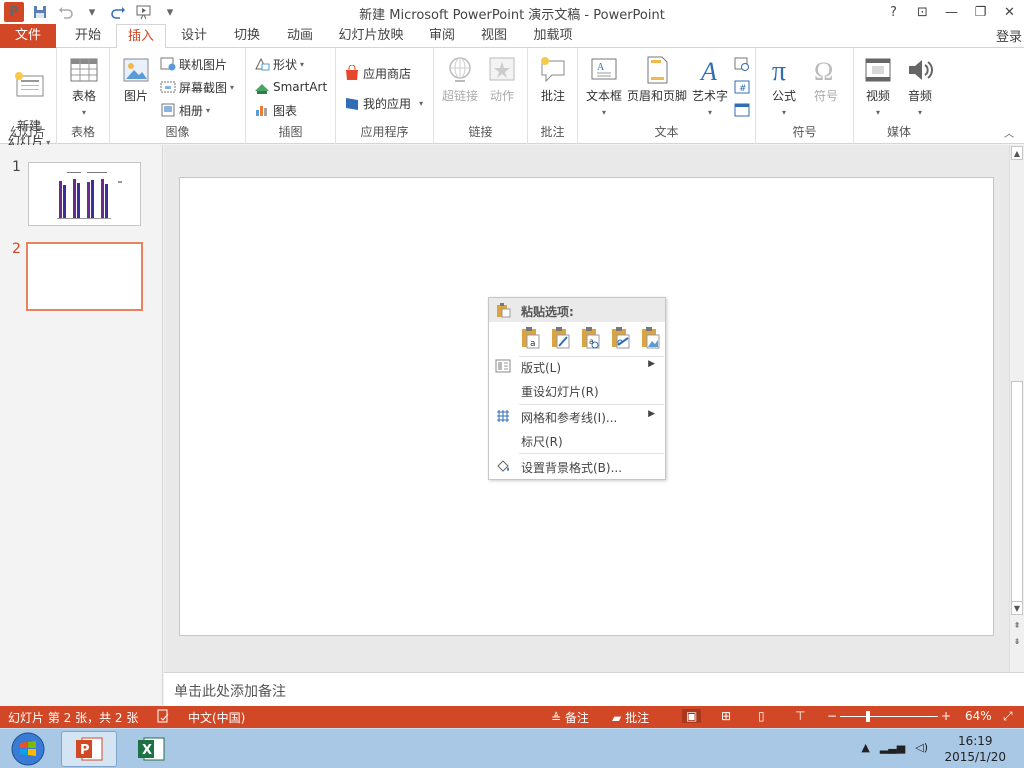  I want to click on scroll-up-icon: ▲, so click(1017, 153).